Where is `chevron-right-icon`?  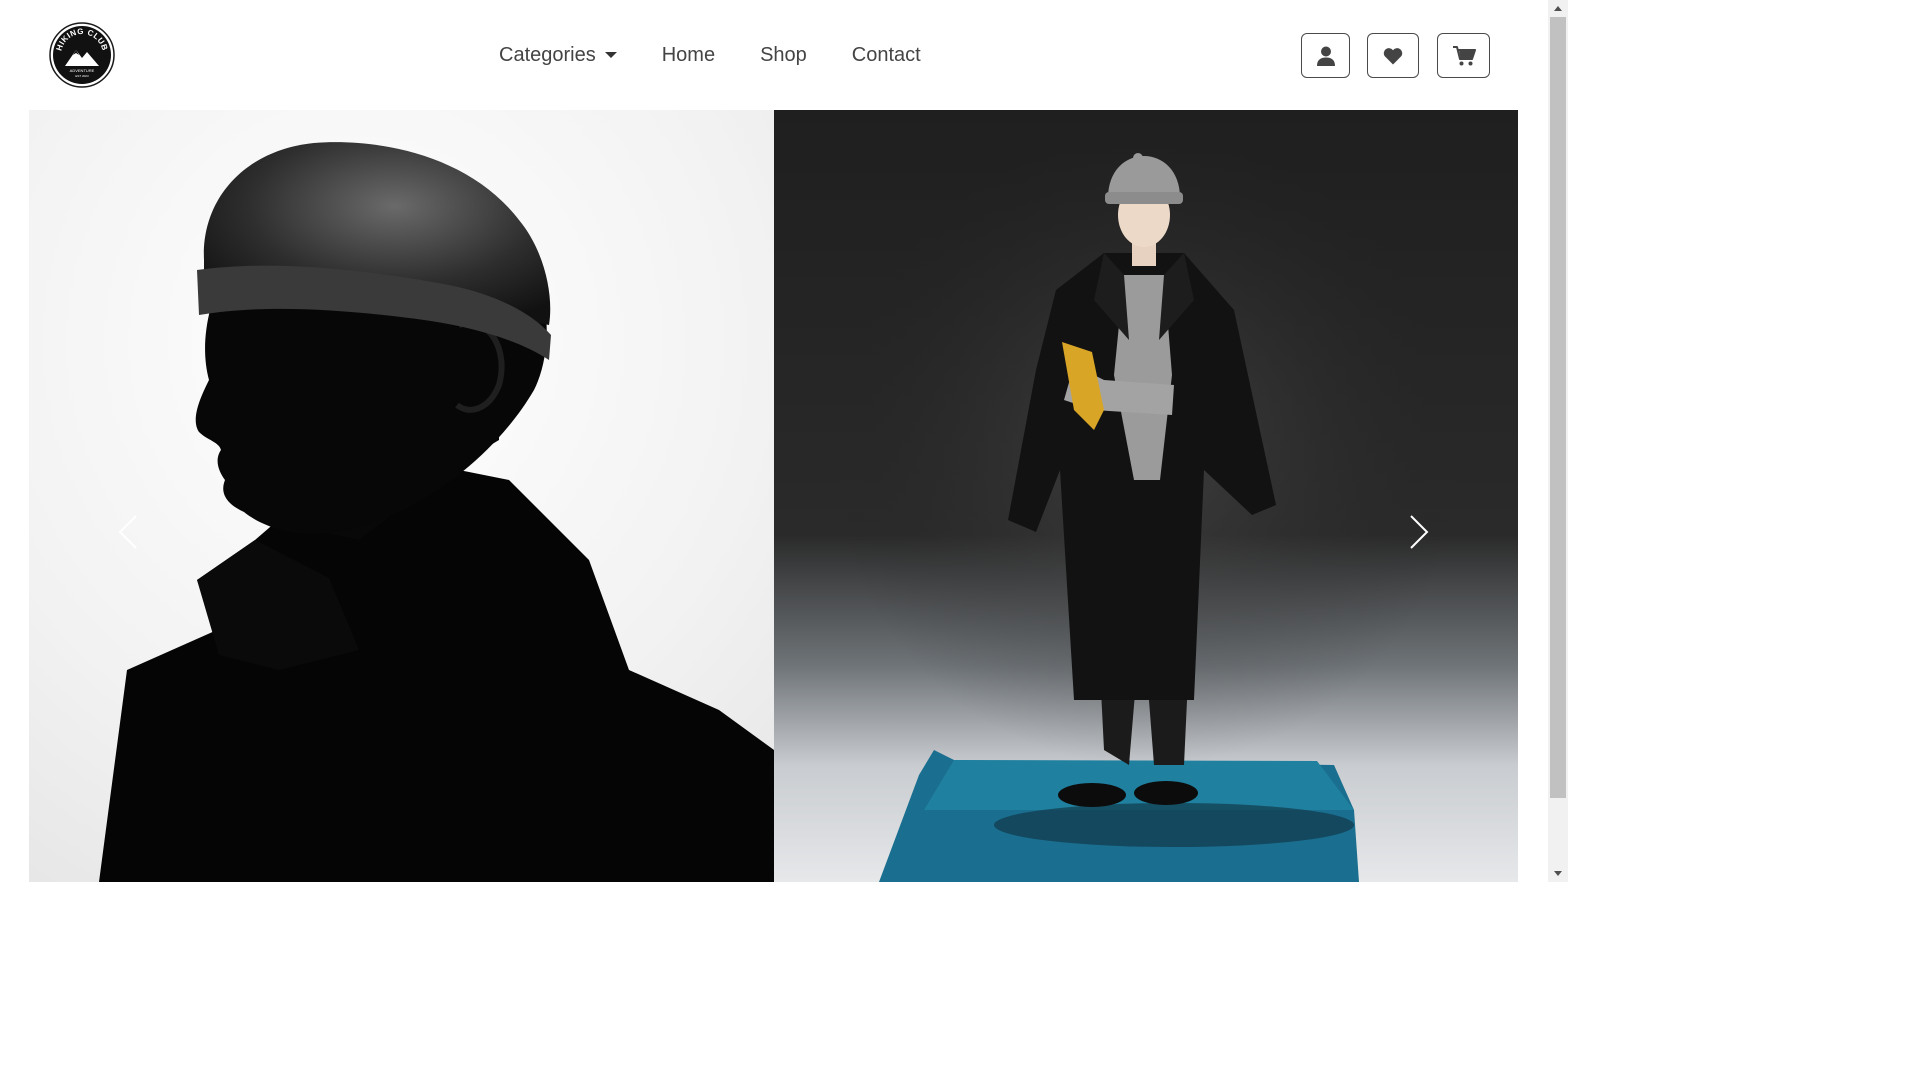
chevron-right-icon is located at coordinates (1419, 532).